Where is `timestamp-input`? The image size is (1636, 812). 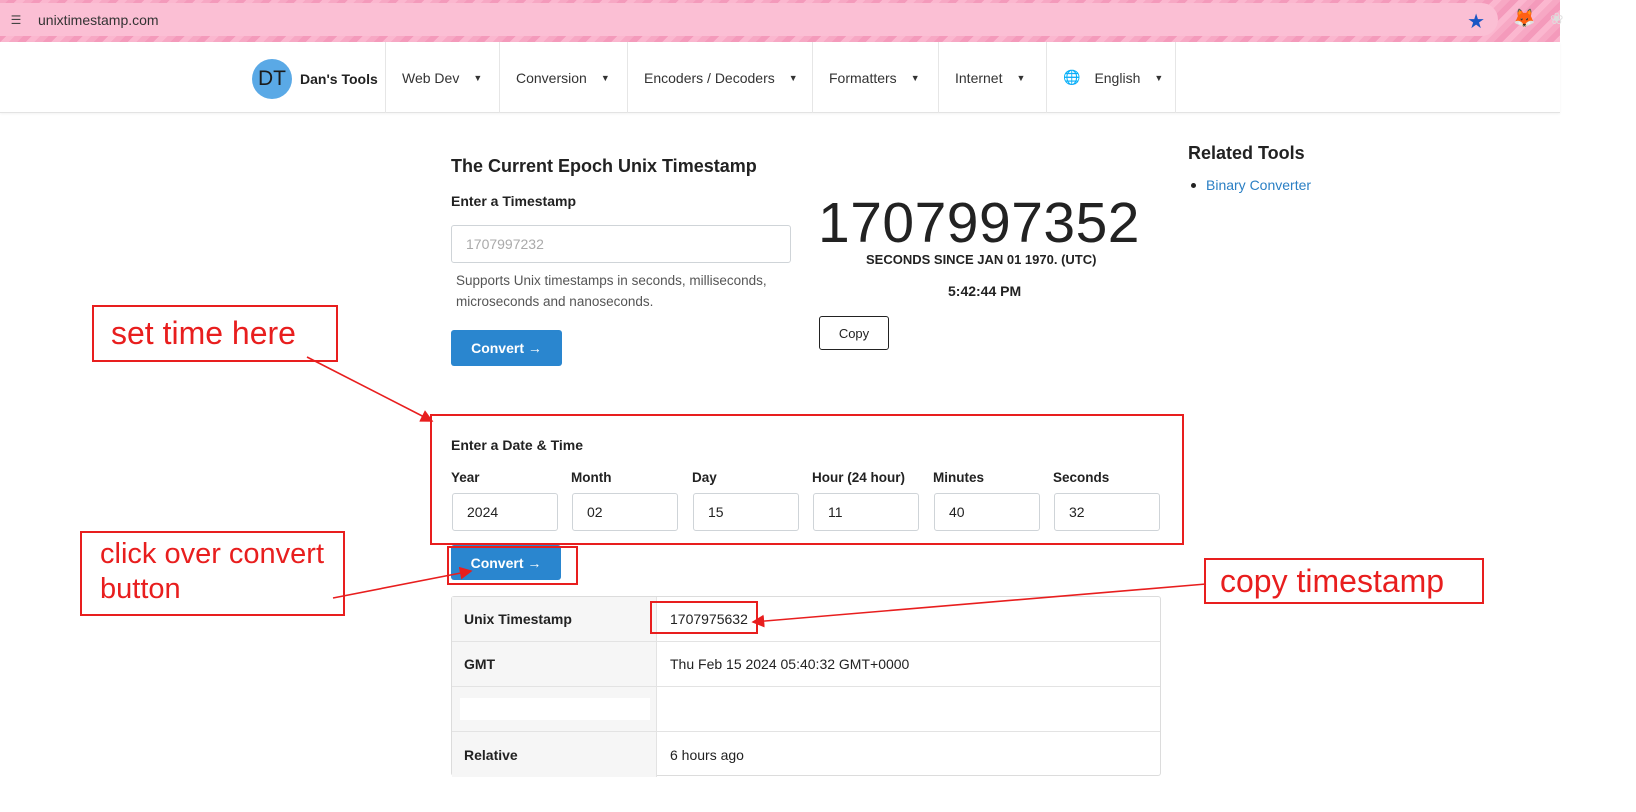
timestamp-input is located at coordinates (621, 244).